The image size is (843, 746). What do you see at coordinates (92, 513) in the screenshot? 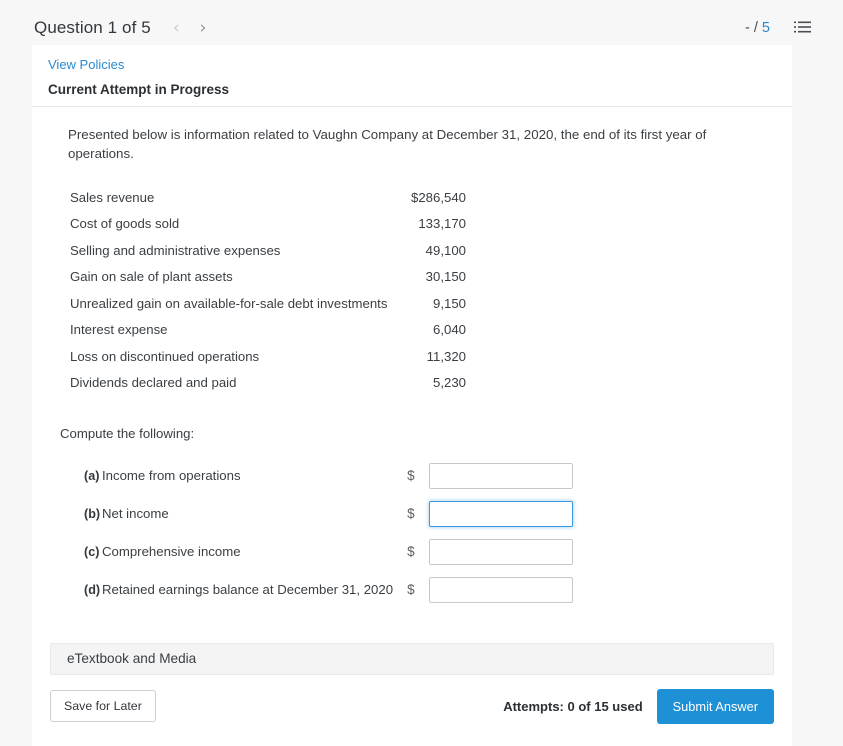
I see `answer-letter: (b)` at bounding box center [92, 513].